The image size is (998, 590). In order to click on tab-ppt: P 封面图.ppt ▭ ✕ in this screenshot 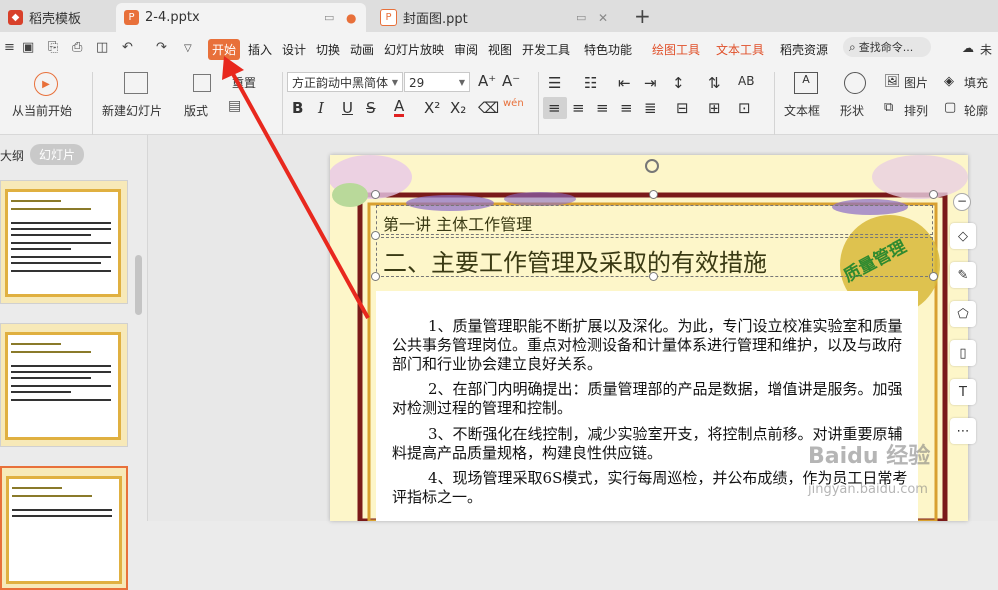, I will do `click(497, 17)`.